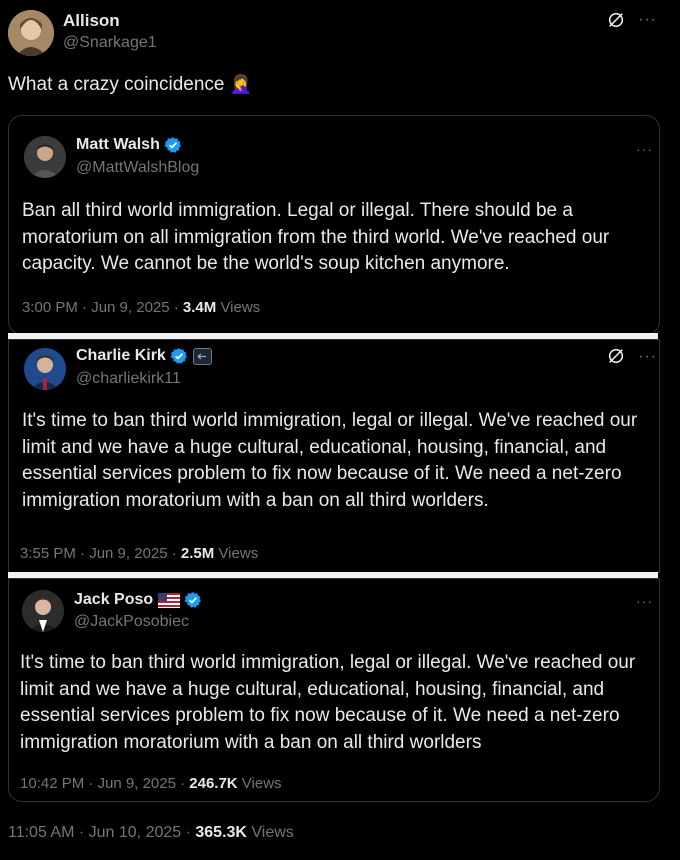 This screenshot has width=680, height=860. What do you see at coordinates (116, 84) in the screenshot?
I see `tweet-text-content: What a crazy coincidence` at bounding box center [116, 84].